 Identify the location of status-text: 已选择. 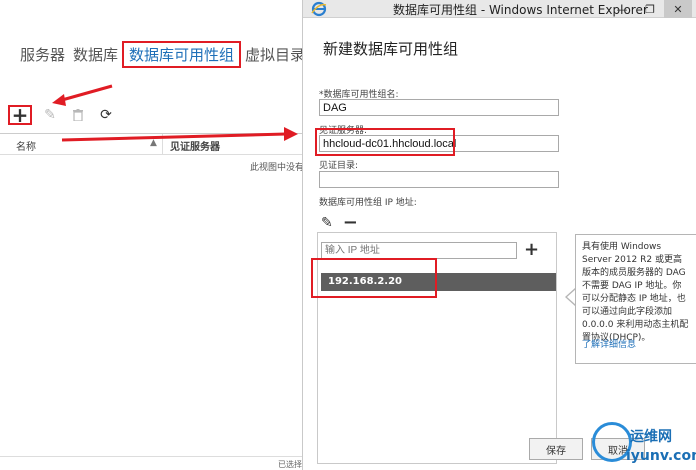
(290, 464).